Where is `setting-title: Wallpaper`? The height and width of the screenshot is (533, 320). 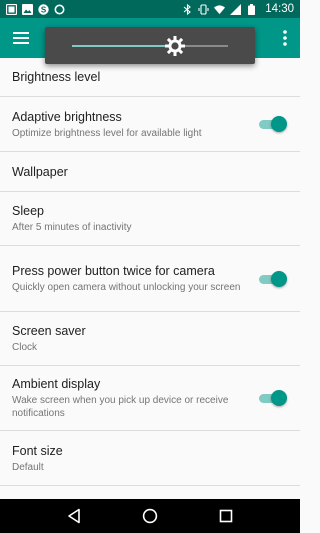
setting-title: Wallpaper is located at coordinates (40, 171).